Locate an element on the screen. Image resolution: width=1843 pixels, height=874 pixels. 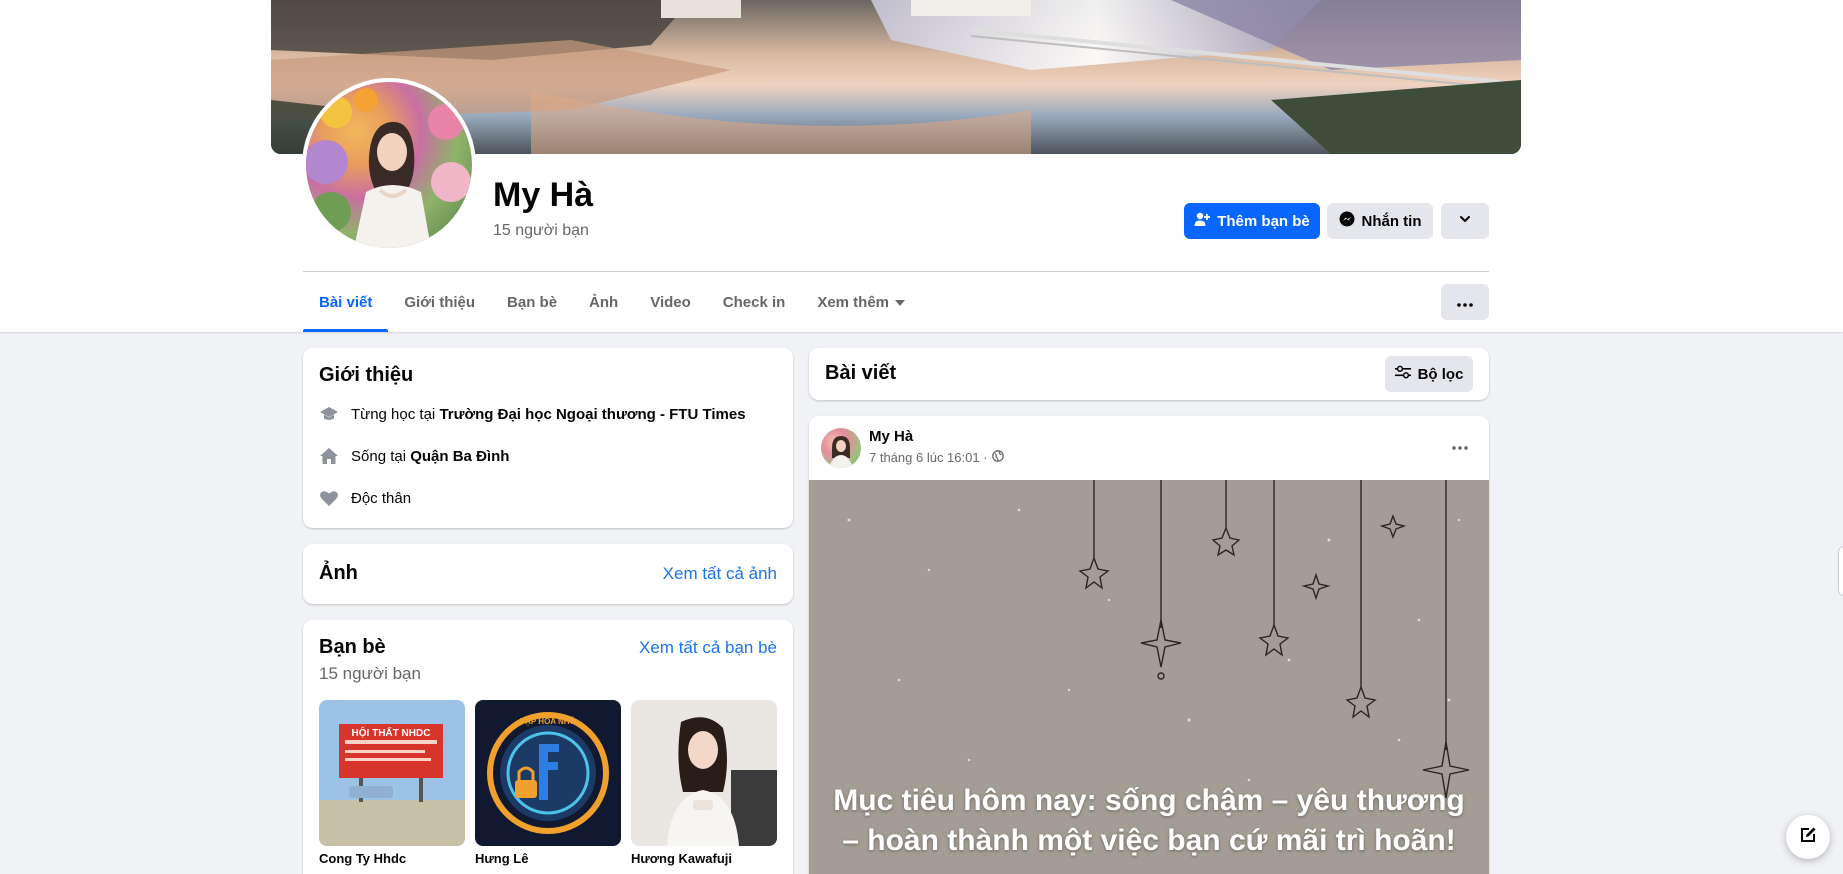
filter-label: Bộ lọc is located at coordinates (1440, 374).